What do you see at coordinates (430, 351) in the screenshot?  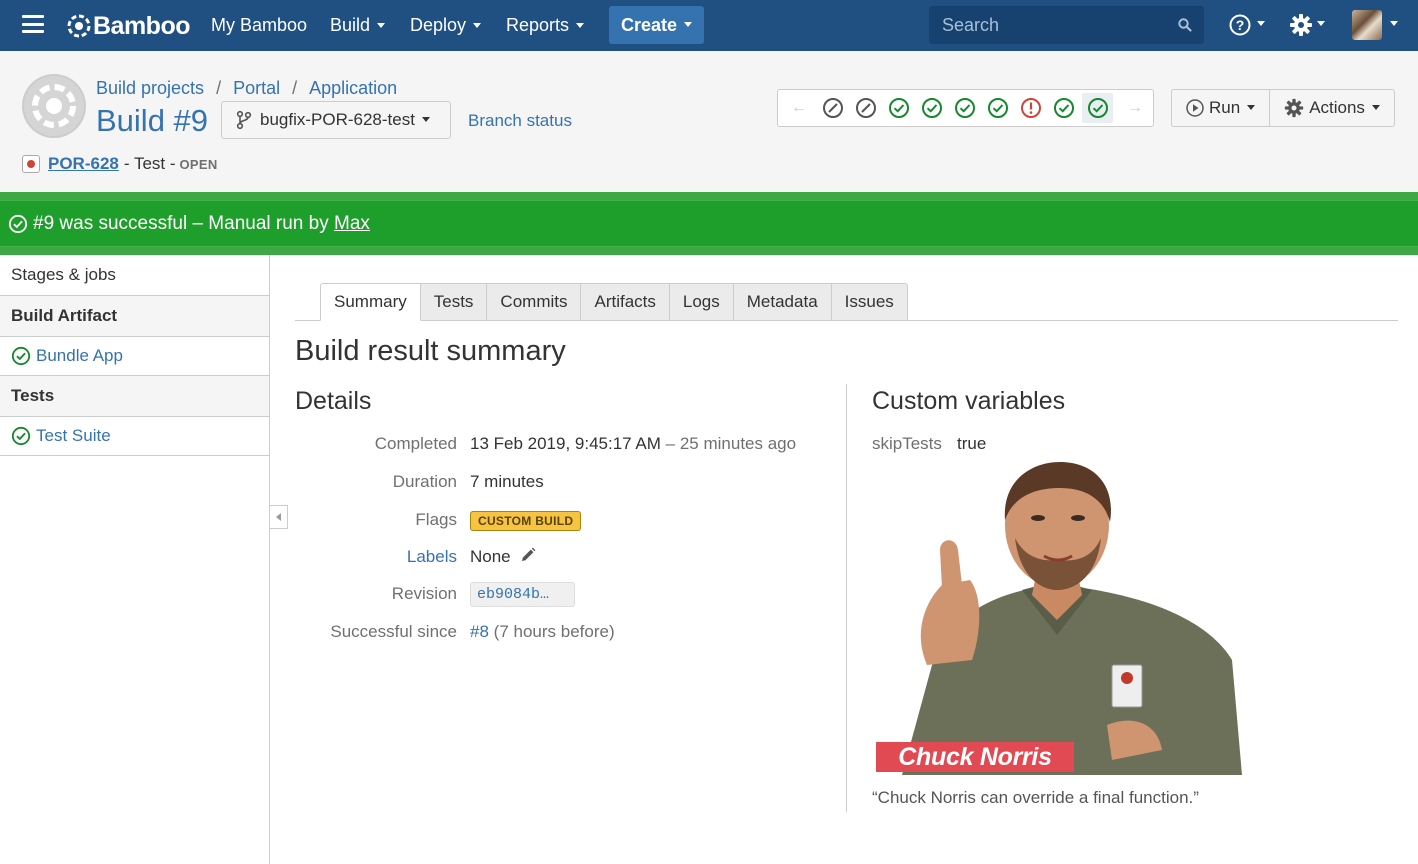 I see `section-heading: Build result summary` at bounding box center [430, 351].